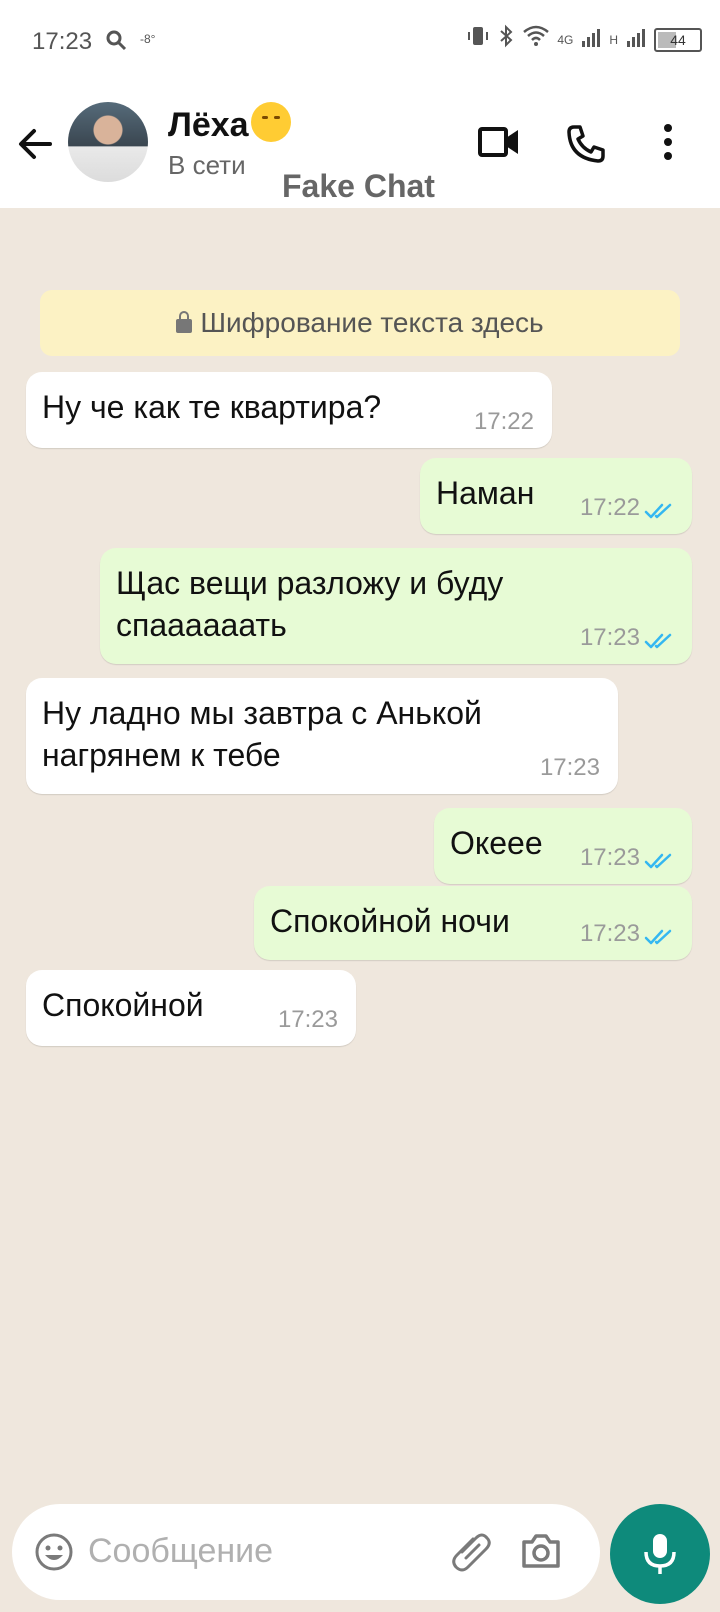 The image size is (720, 1612). I want to click on wifi-icon, so click(536, 39).